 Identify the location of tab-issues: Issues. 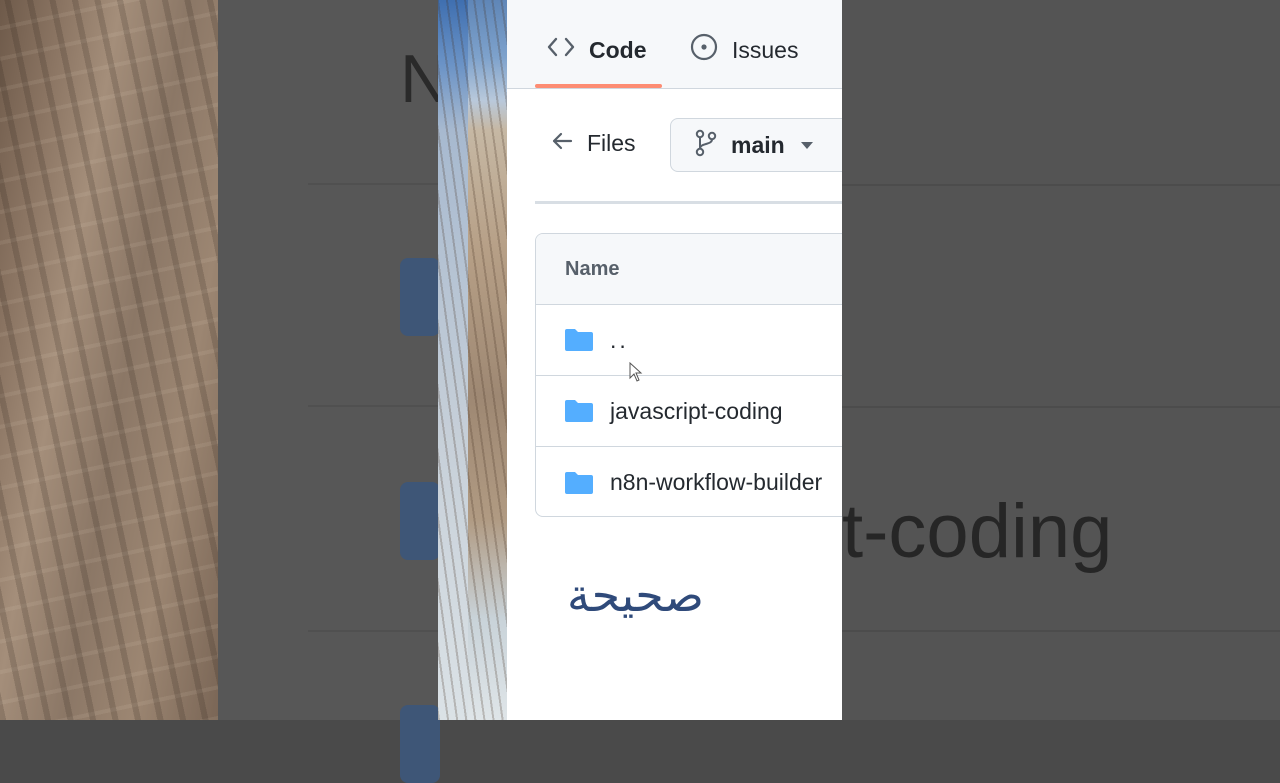
(744, 50).